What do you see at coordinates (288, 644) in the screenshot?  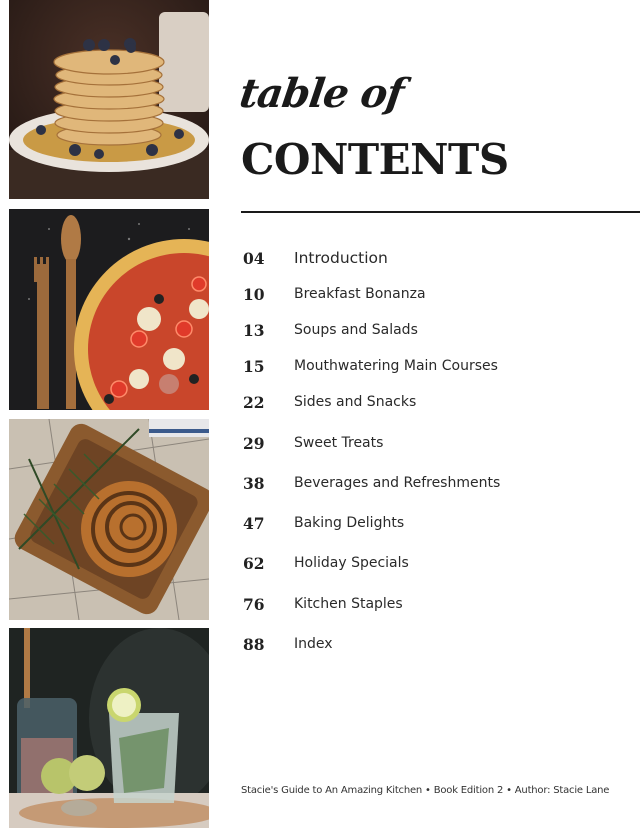 I see `toc-entry-index: 88 Index` at bounding box center [288, 644].